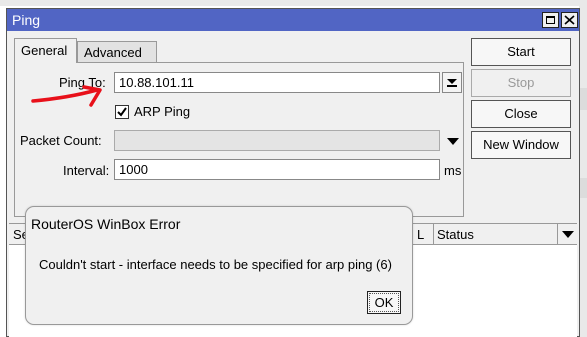 This screenshot has height=337, width=587. I want to click on columns-menu-icon, so click(568, 234).